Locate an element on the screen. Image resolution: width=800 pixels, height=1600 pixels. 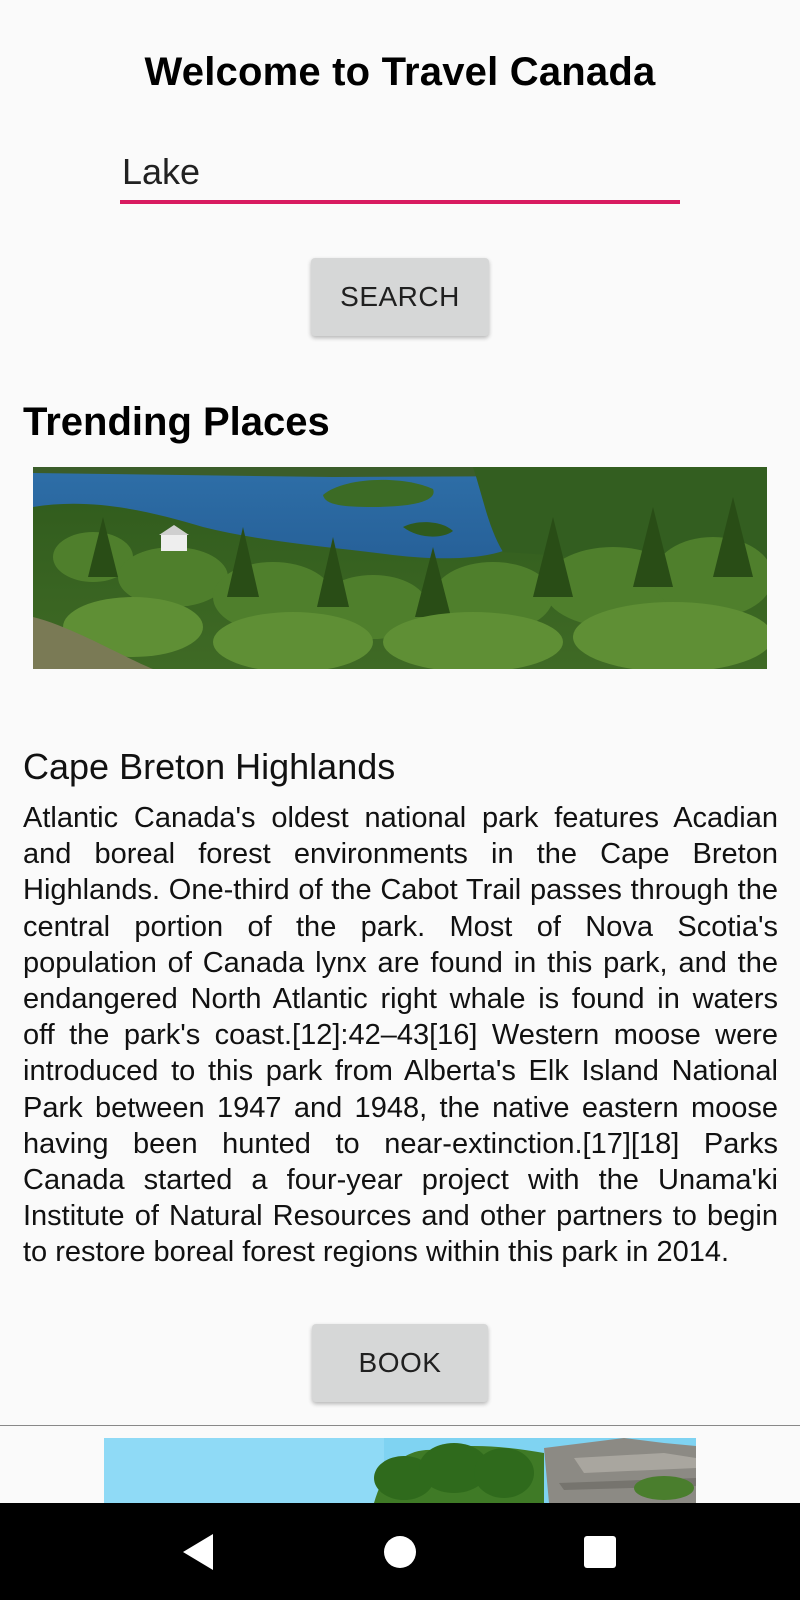
place-photo-next is located at coordinates (400, 1470).